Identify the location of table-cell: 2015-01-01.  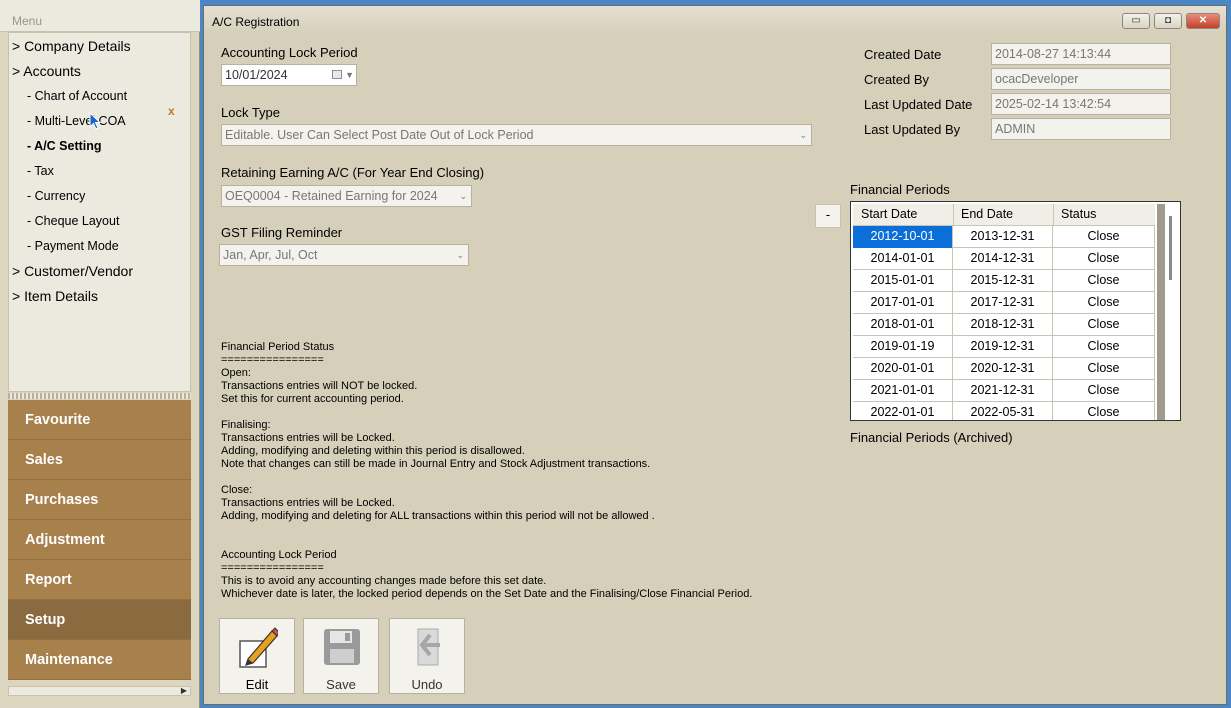
(903, 281).